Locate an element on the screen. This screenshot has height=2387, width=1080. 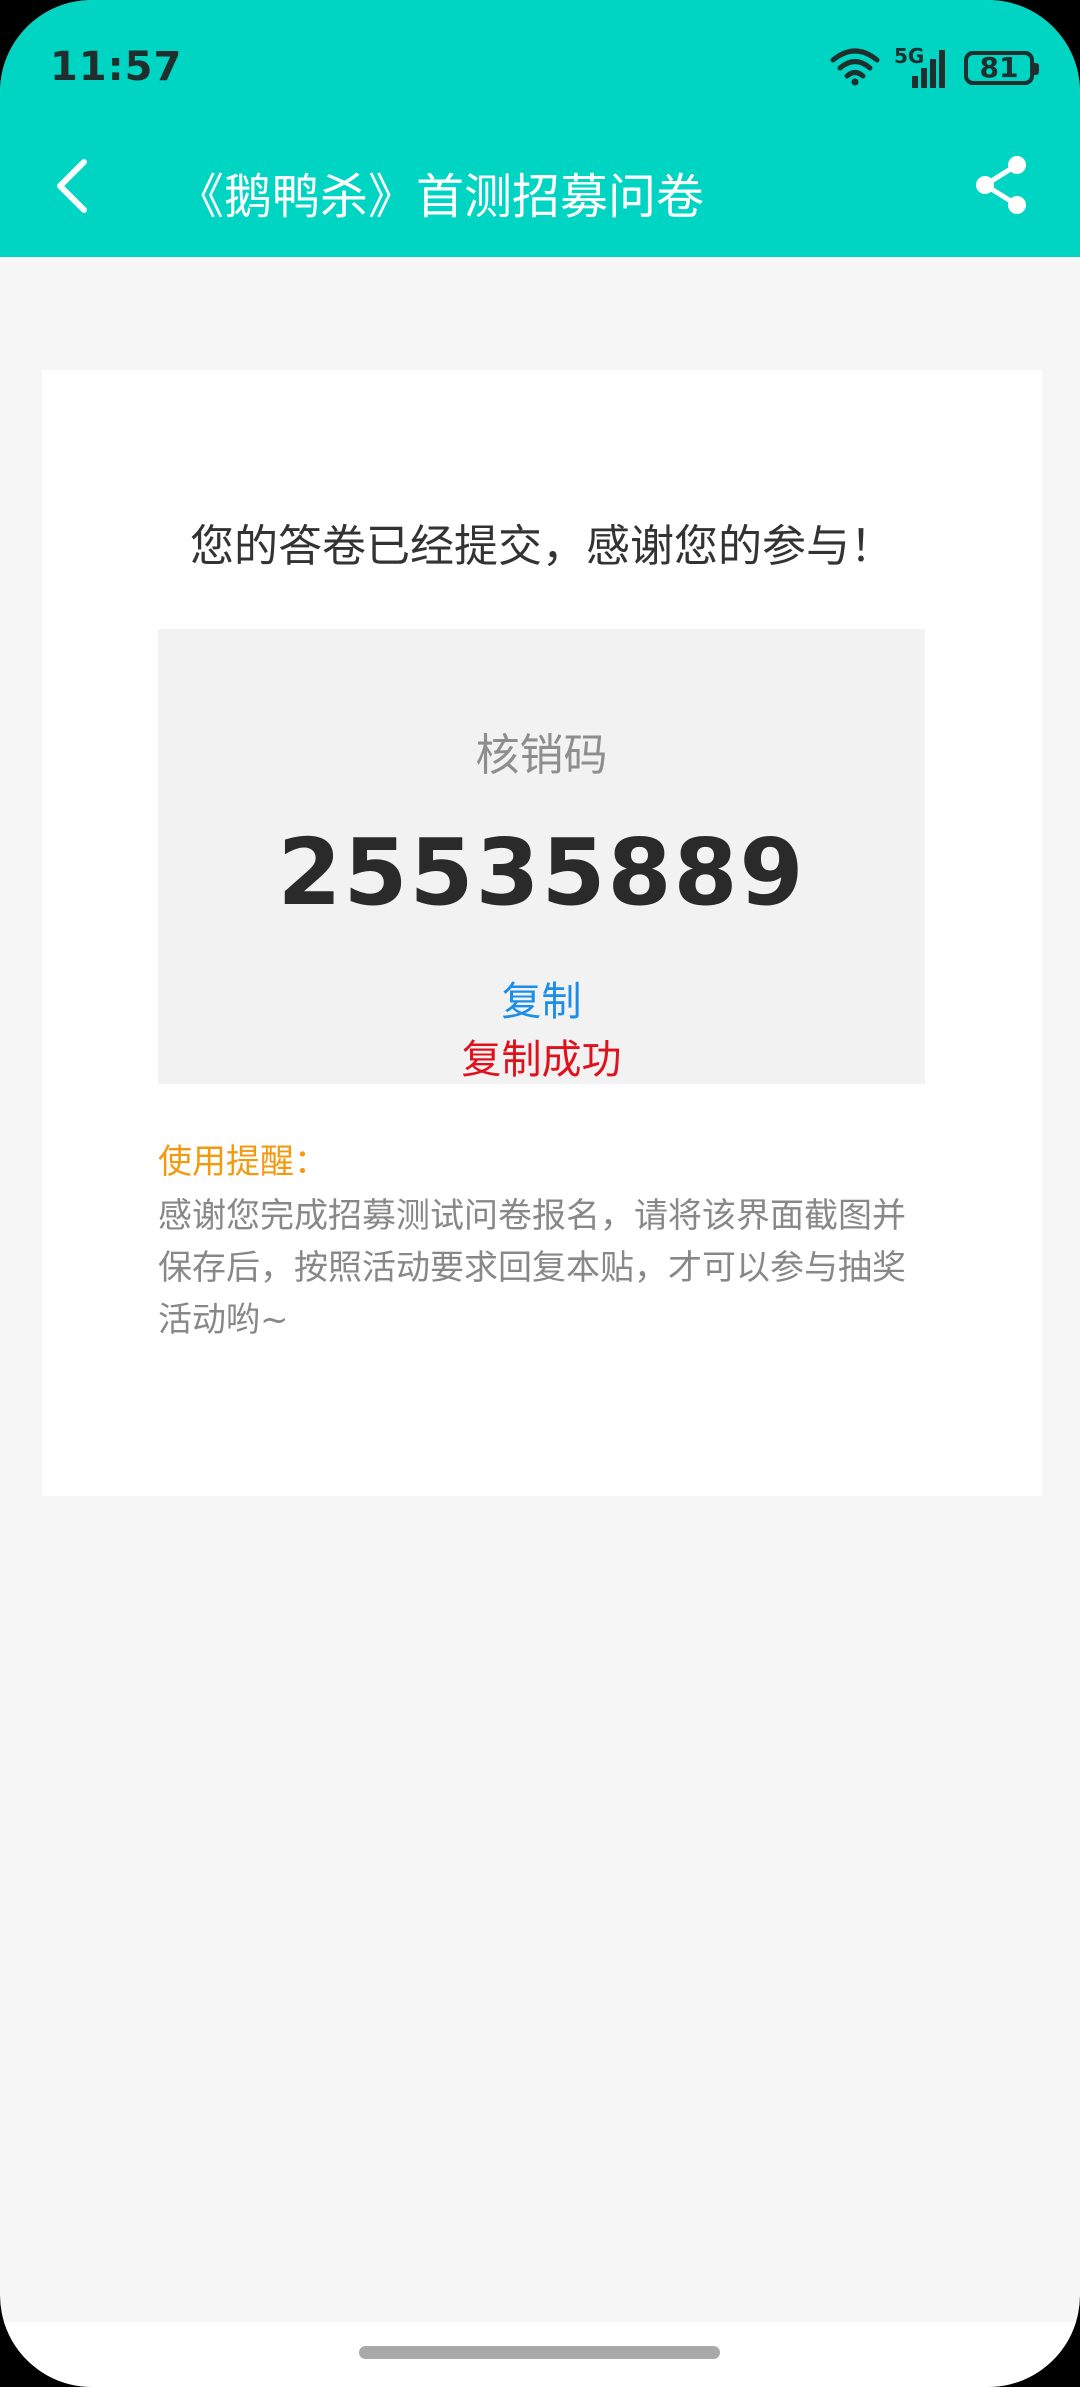
copy-success-status: 复制成功 is located at coordinates (541, 1060).